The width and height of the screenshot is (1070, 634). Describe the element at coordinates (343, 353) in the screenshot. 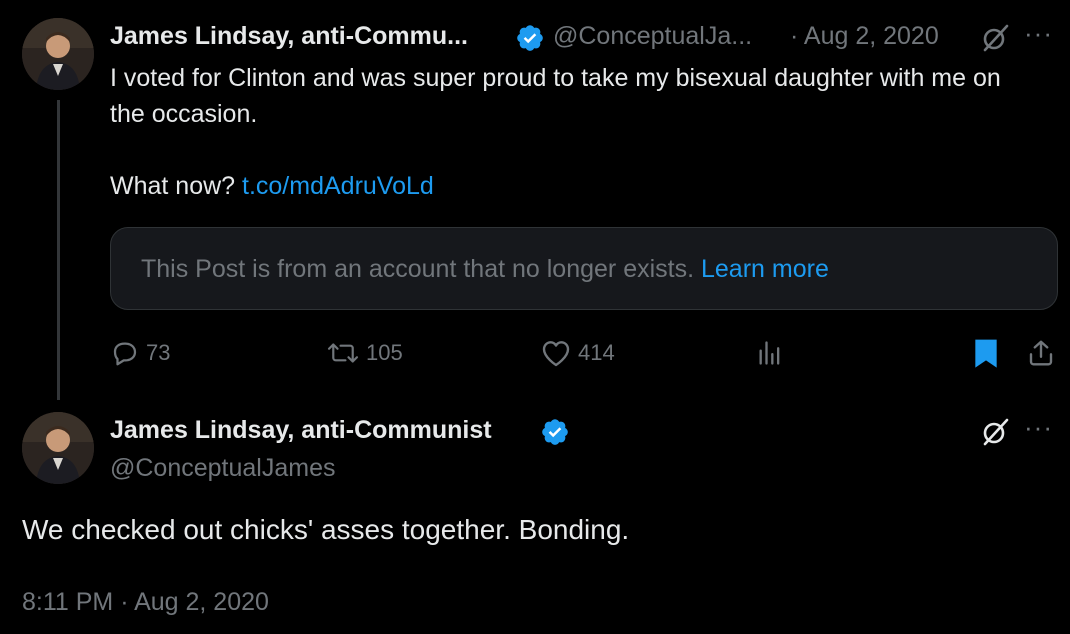

I see `repost-icon` at that location.